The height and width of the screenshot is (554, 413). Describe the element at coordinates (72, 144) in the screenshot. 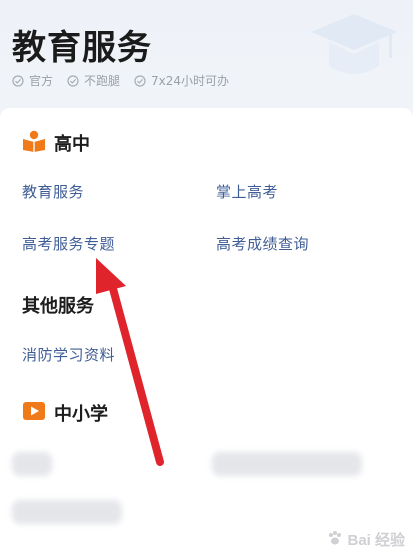

I see `section-title: 高中` at that location.